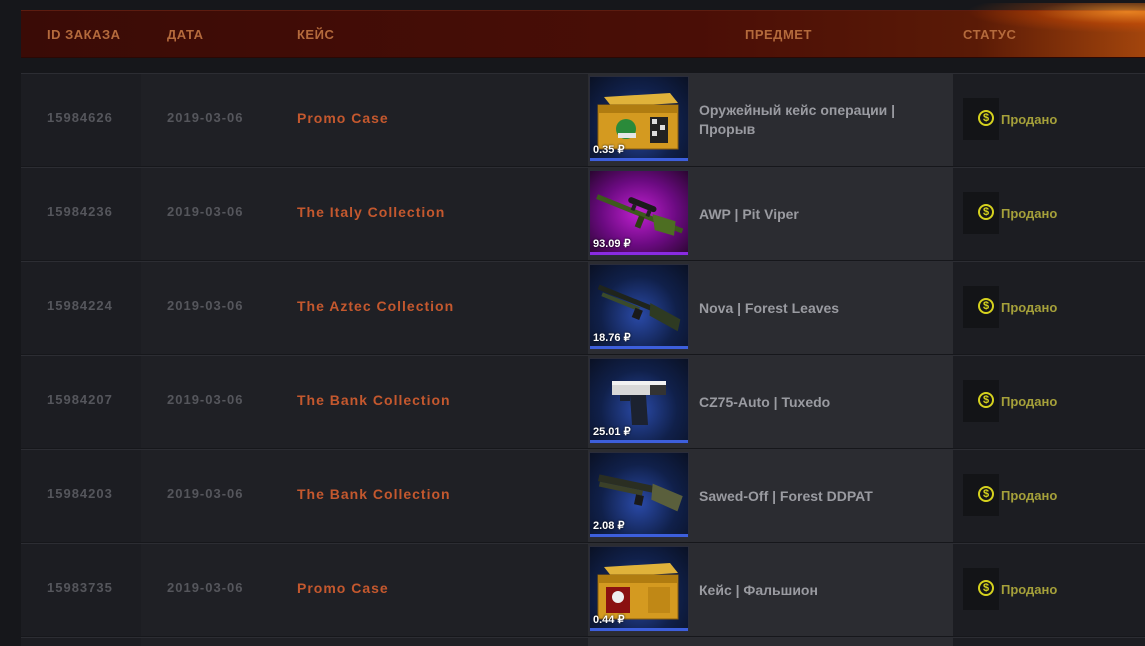 This screenshot has width=1145, height=646. What do you see at coordinates (990, 34) in the screenshot?
I see `header-status: СТАТУС` at bounding box center [990, 34].